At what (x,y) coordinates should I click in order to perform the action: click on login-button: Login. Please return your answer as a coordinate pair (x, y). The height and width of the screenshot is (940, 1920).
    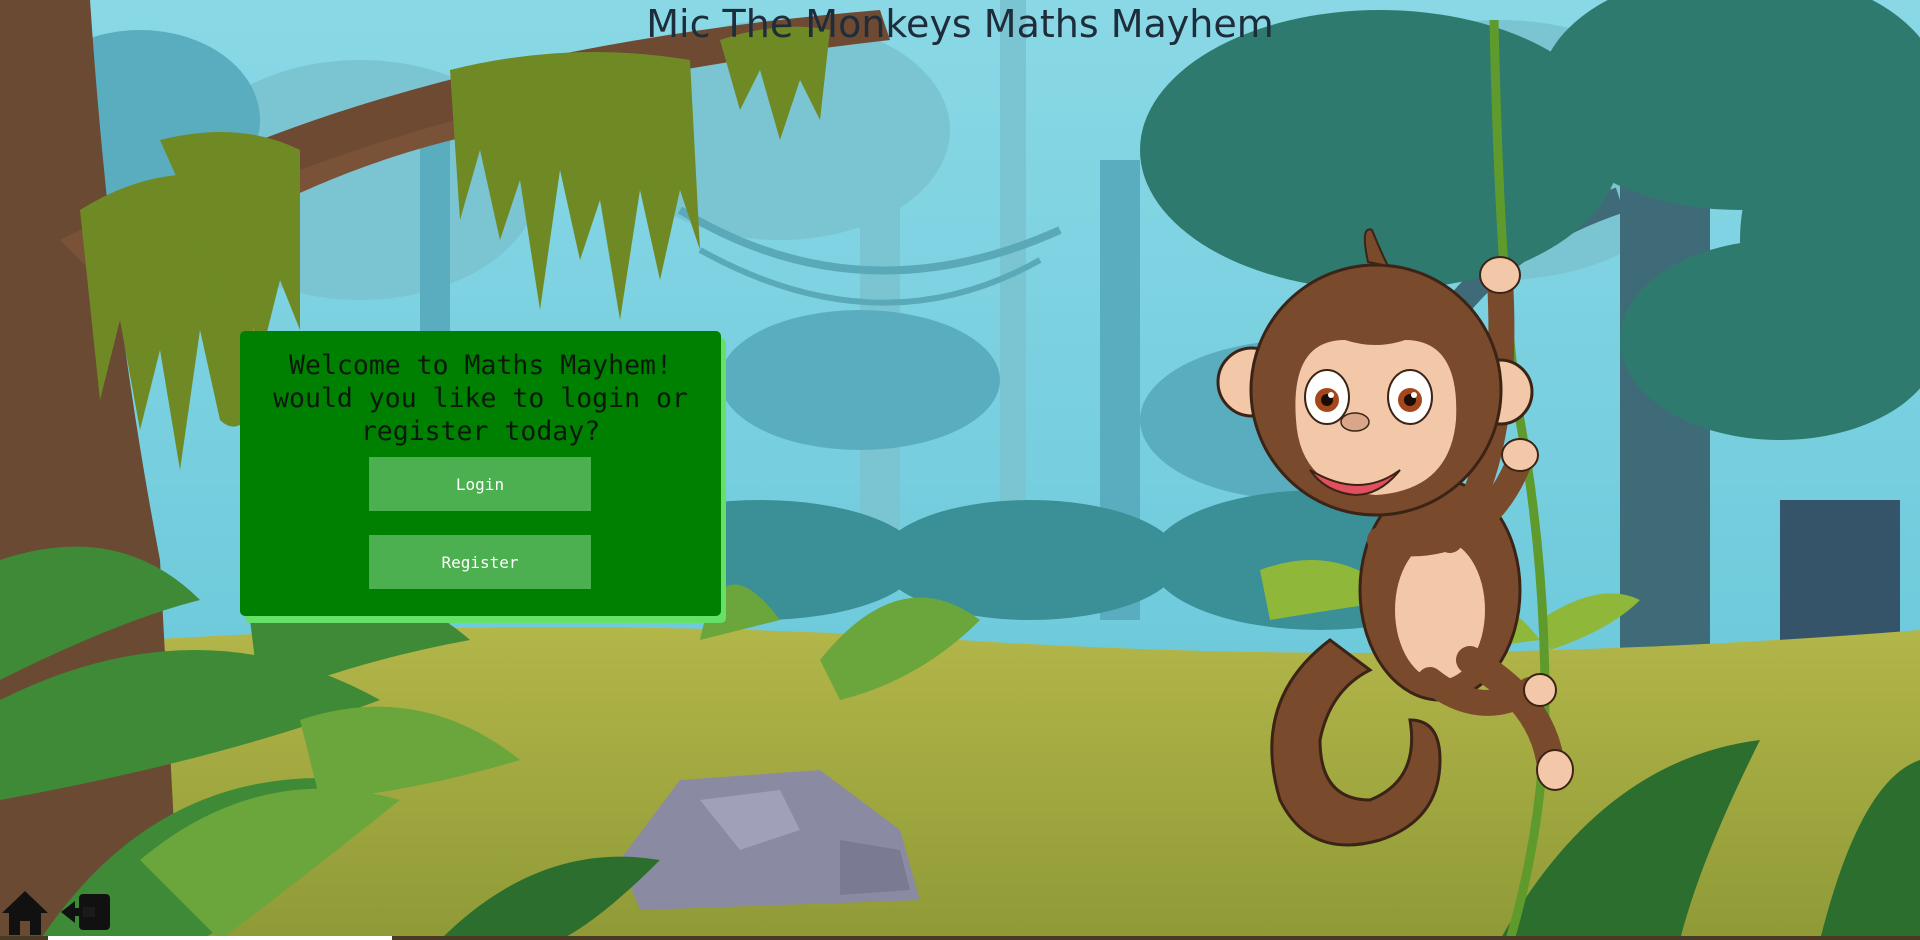
    Looking at the image, I should click on (480, 484).